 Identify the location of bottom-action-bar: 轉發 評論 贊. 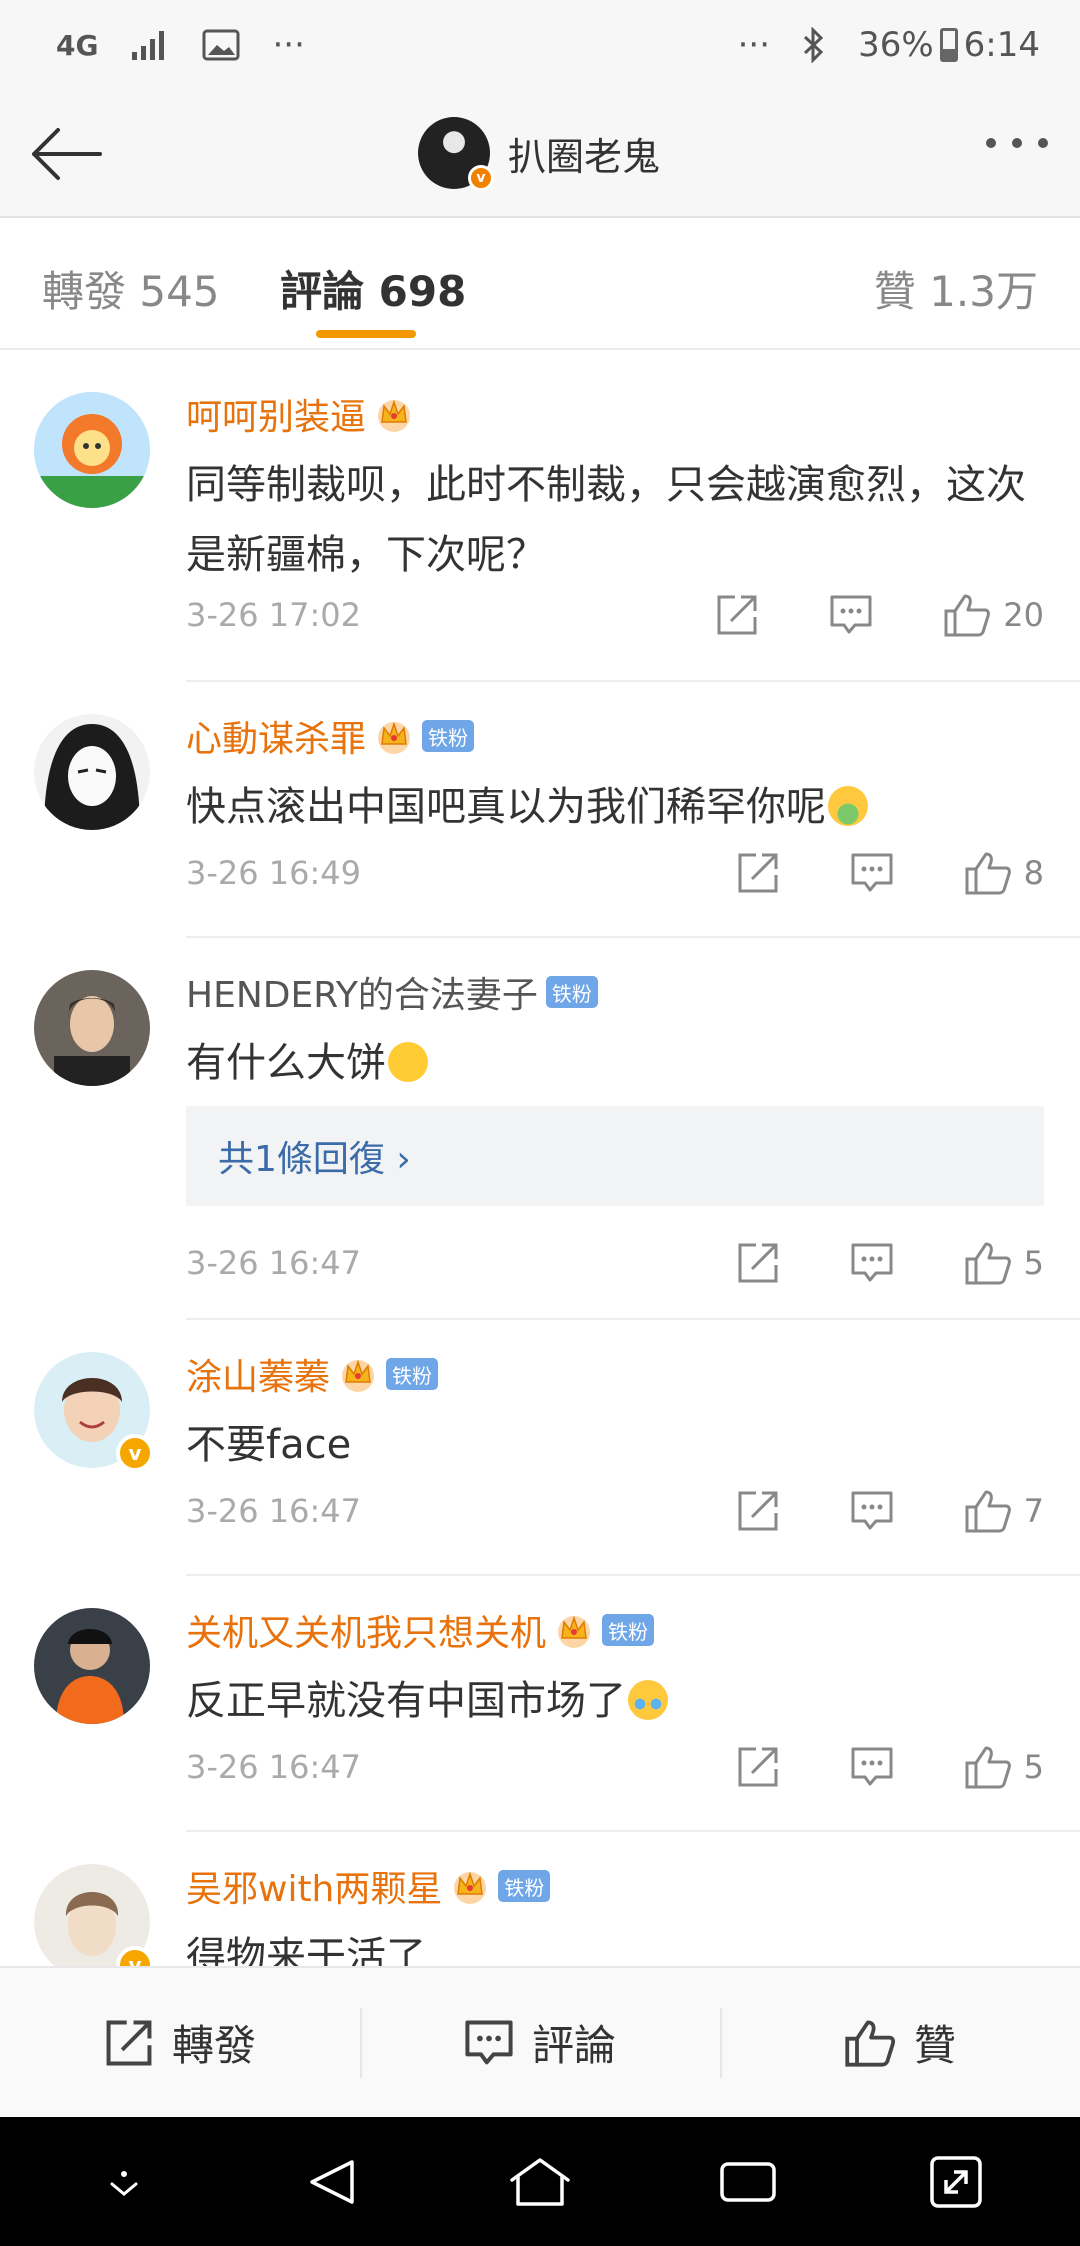
(540, 2041).